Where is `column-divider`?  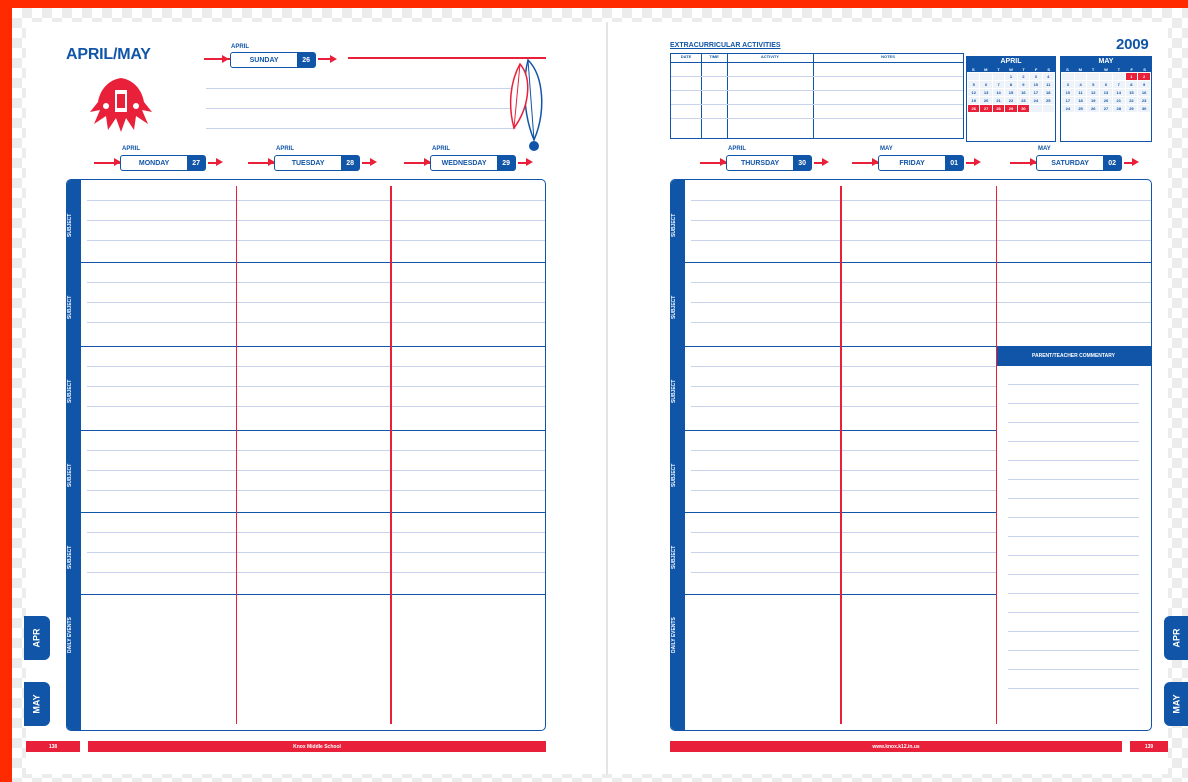
column-divider is located at coordinates (996, 455).